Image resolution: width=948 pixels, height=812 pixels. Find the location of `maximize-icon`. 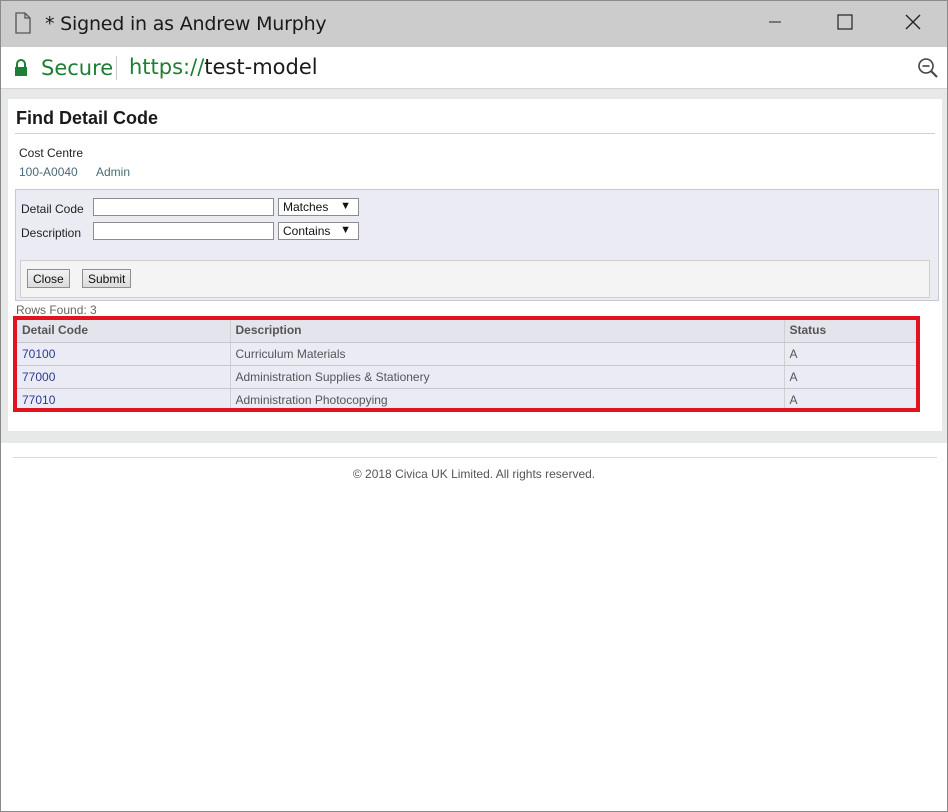

maximize-icon is located at coordinates (845, 24).